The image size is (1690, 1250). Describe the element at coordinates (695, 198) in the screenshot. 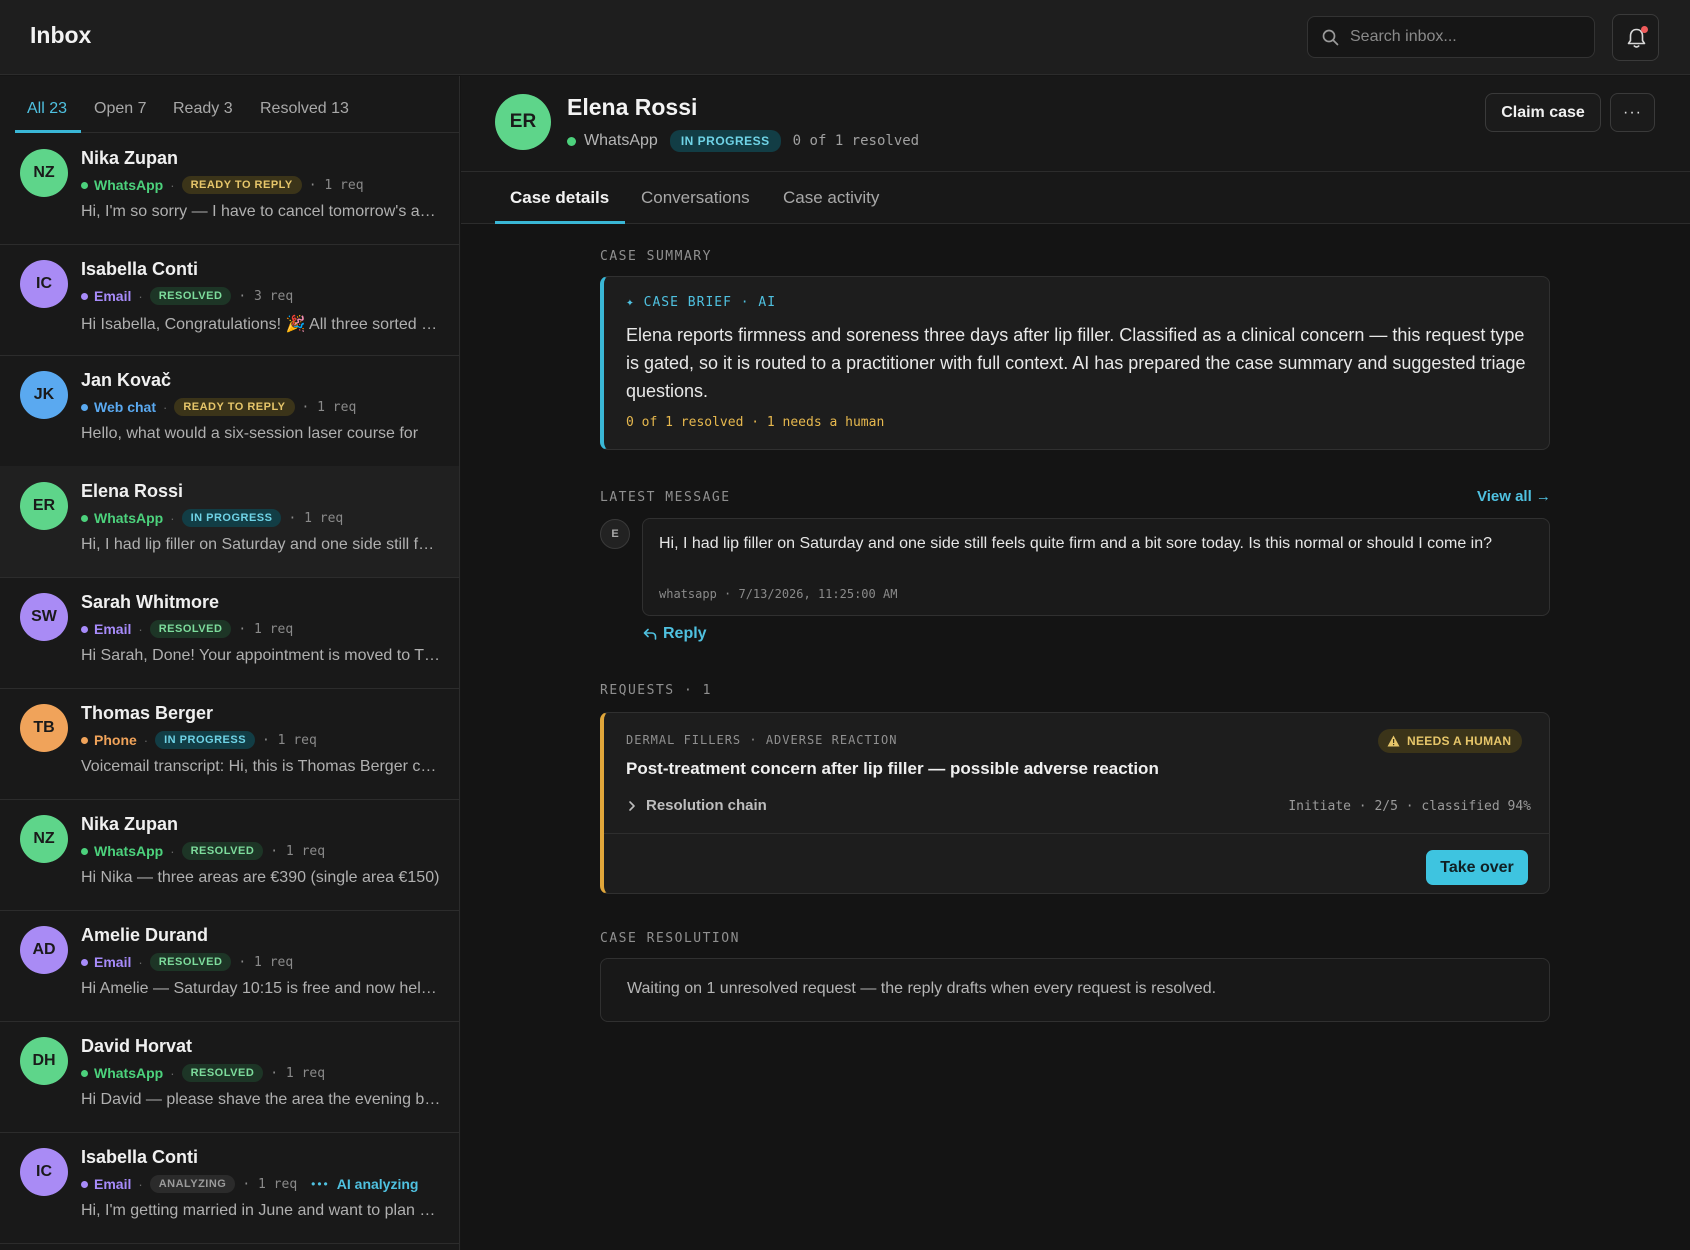

I see `tab-conversations: Conversations` at that location.